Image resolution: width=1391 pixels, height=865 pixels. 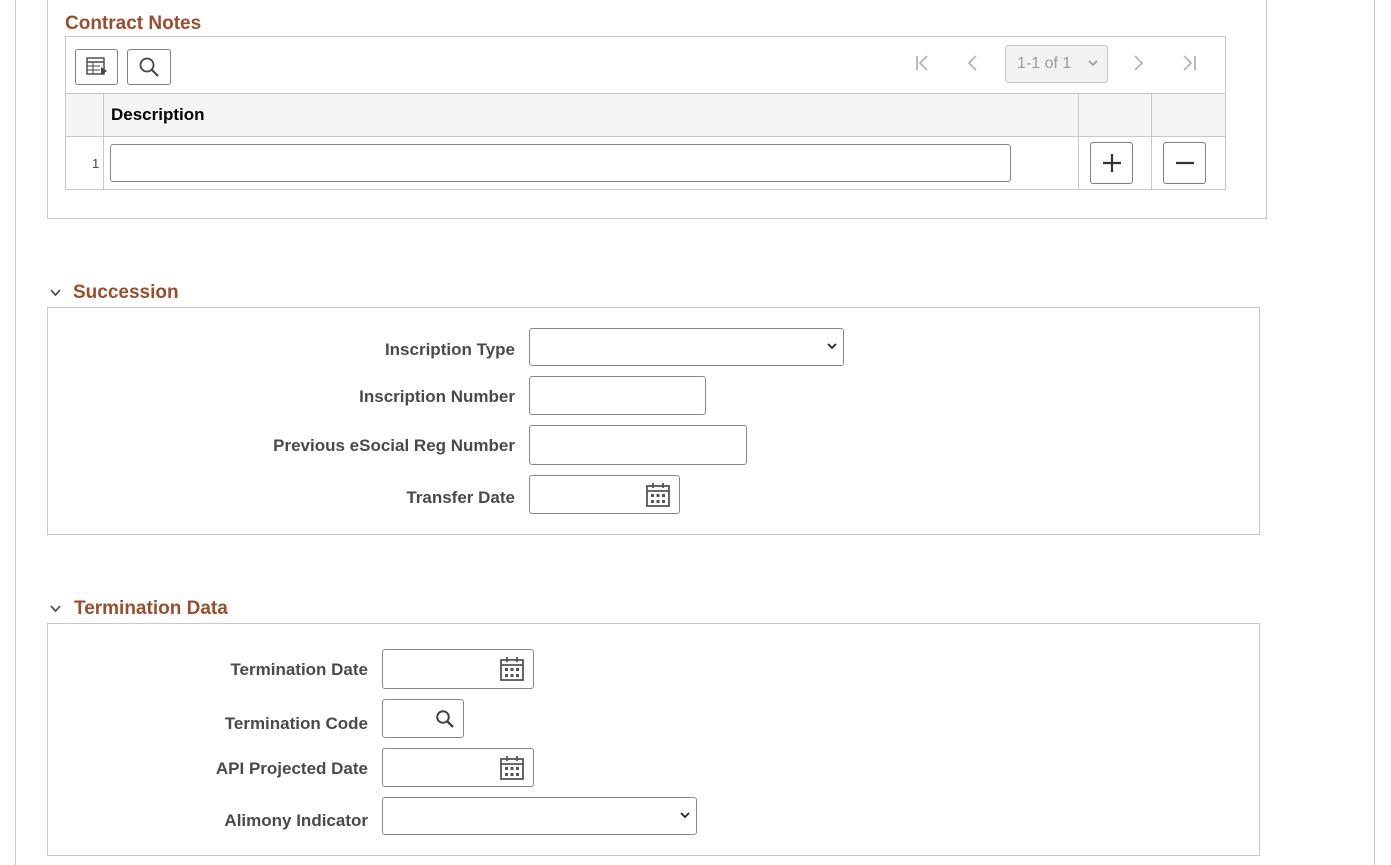 I want to click on termination-code-label: Termination Code, so click(x=296, y=723).